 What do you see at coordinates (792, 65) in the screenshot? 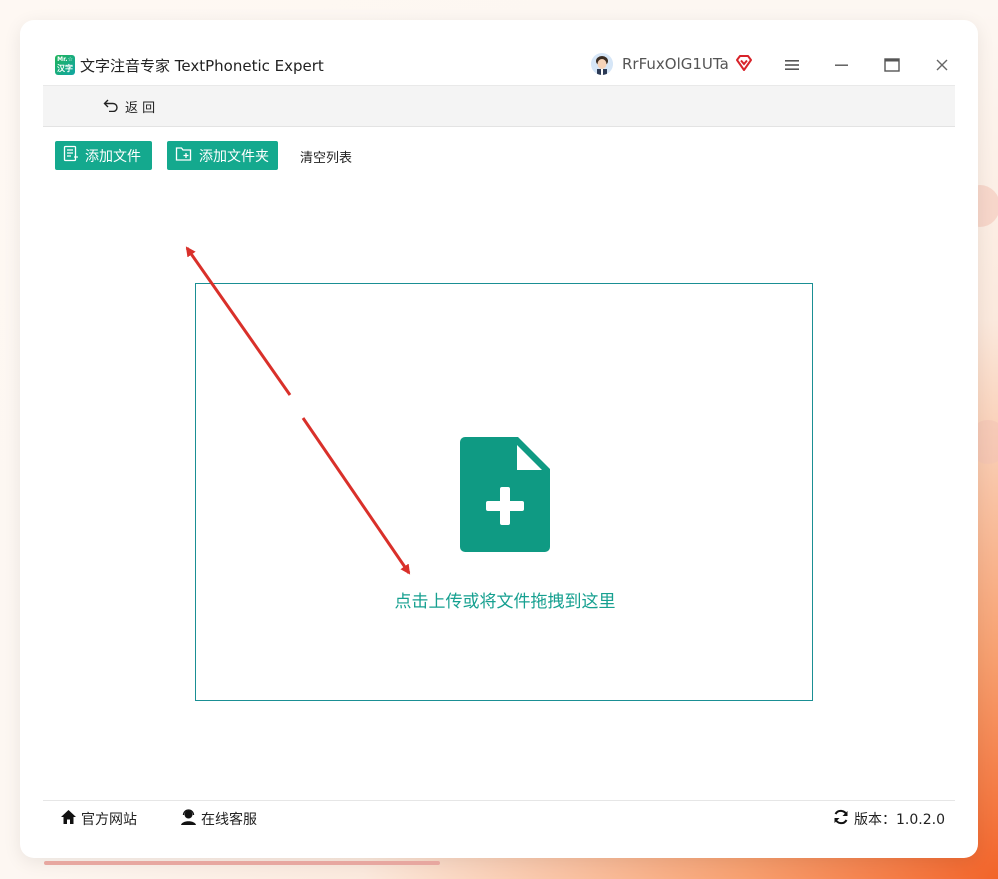
I see `menu-icon` at bounding box center [792, 65].